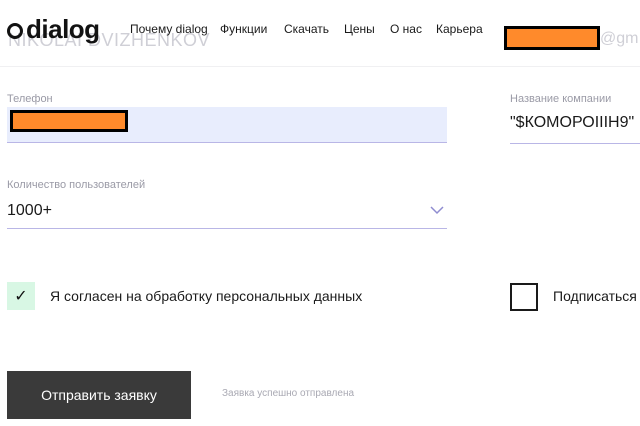  I want to click on nav-download: Скачать, so click(306, 29).